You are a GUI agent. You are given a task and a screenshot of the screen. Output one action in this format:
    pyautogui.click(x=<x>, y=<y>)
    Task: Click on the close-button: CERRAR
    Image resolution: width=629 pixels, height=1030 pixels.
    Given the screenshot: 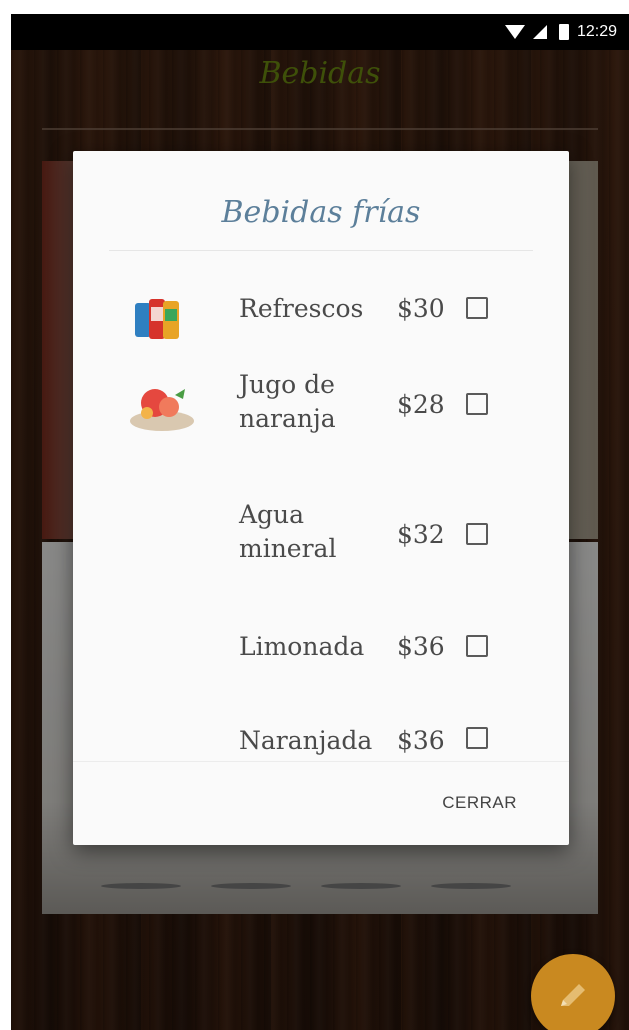 What is the action you would take?
    pyautogui.click(x=479, y=803)
    